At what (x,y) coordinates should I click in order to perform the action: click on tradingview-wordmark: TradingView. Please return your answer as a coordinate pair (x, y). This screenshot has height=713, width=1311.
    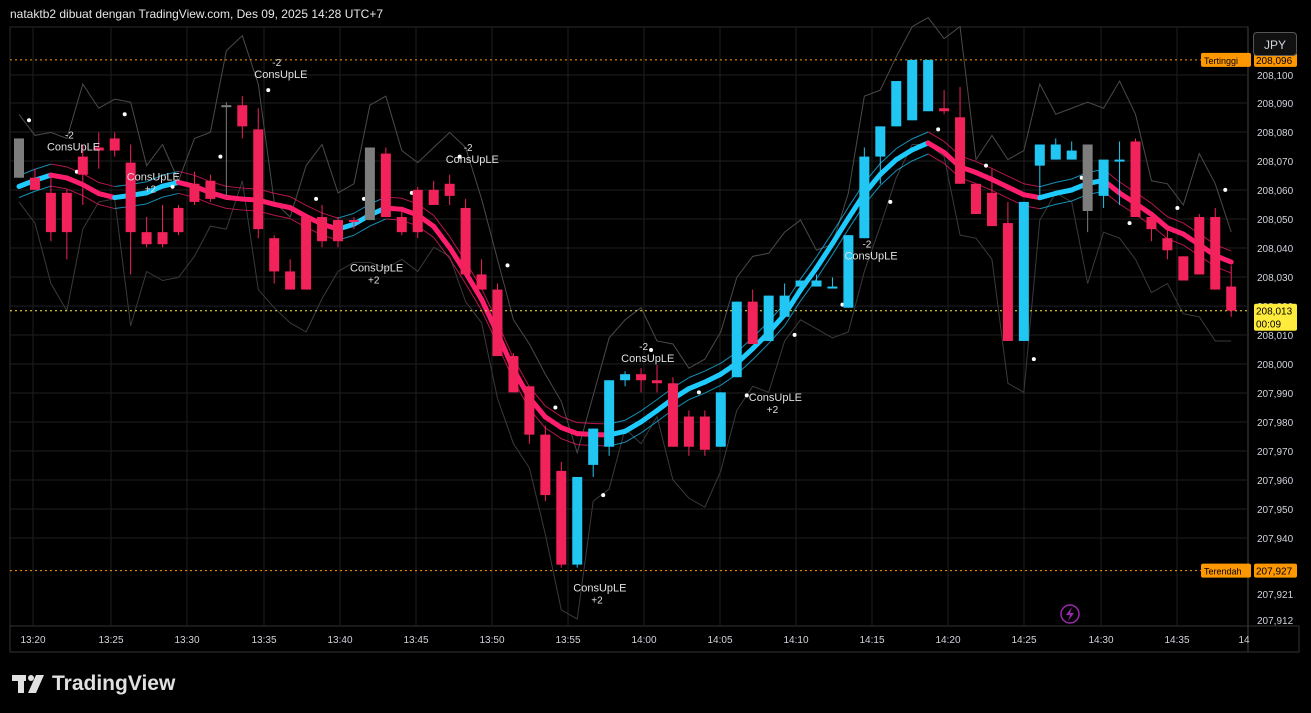
    Looking at the image, I should click on (114, 683).